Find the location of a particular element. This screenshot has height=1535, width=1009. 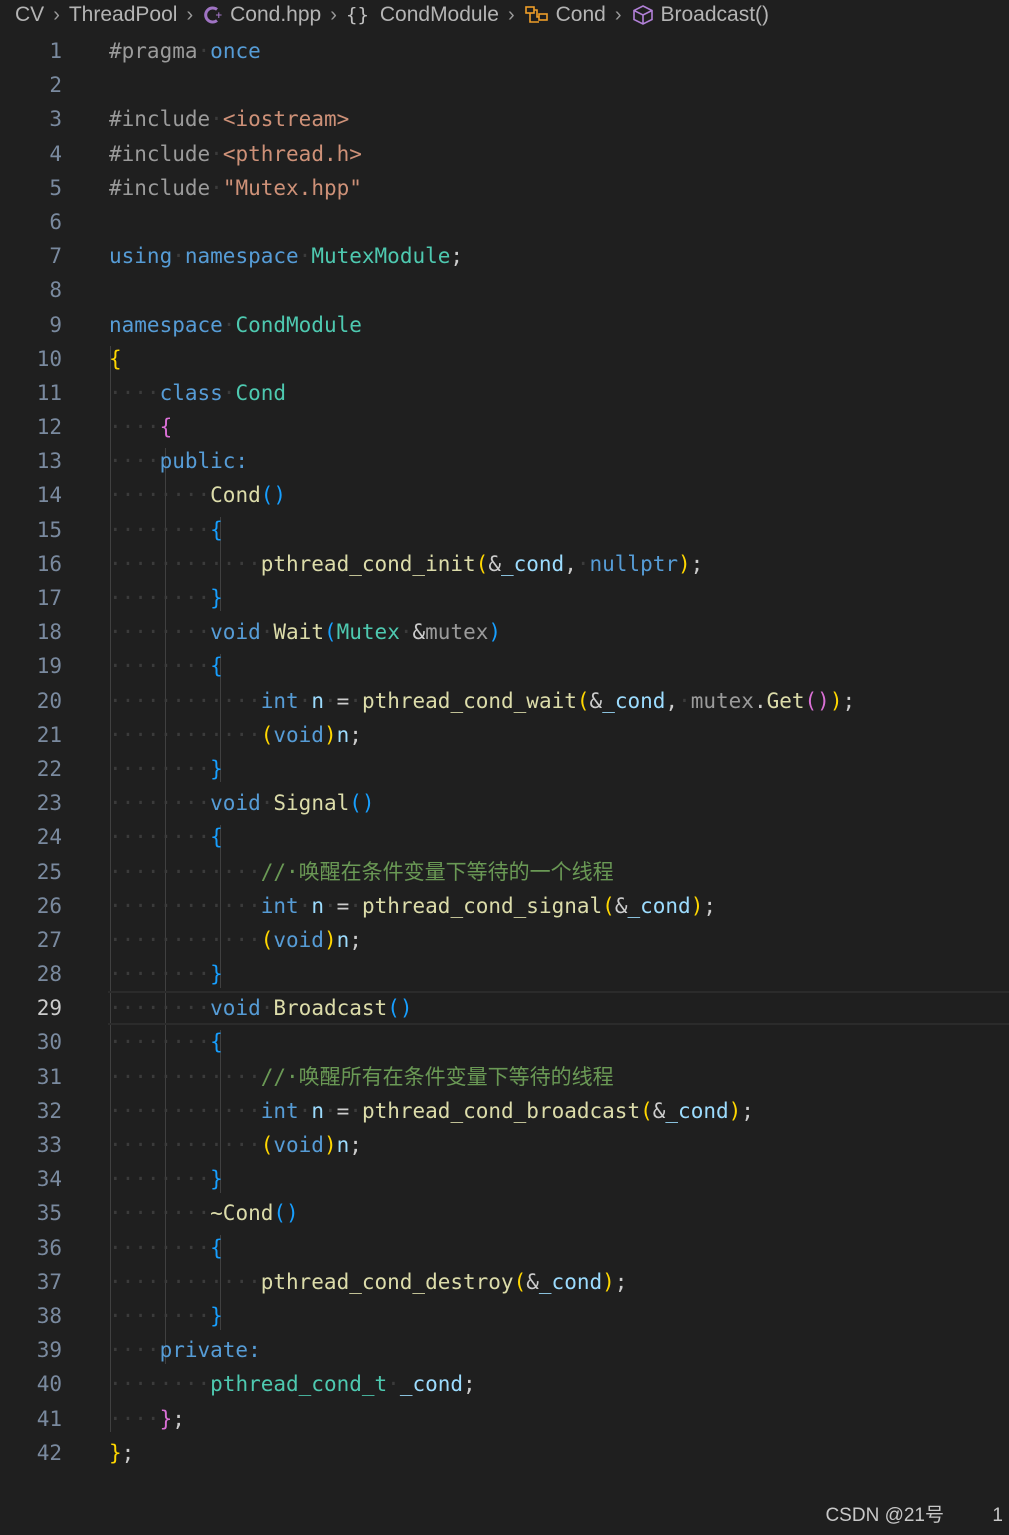

breadcrumb-item: + Cond.hpp is located at coordinates (261, 15).